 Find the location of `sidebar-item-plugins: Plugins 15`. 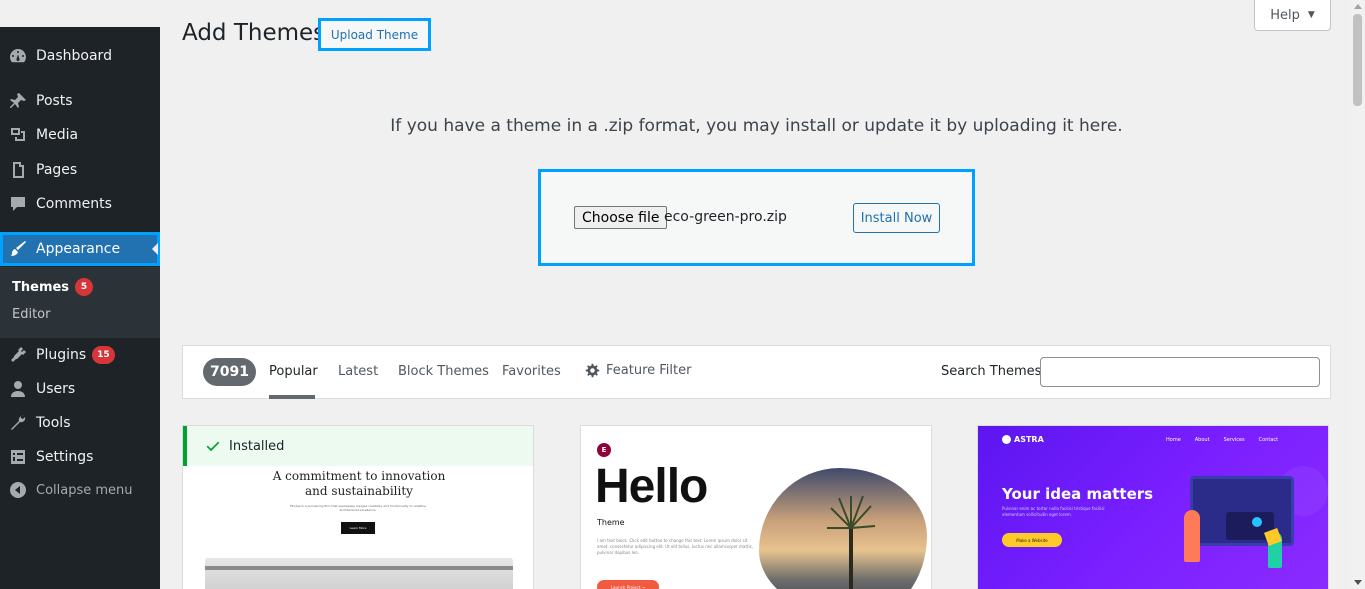

sidebar-item-plugins: Plugins 15 is located at coordinates (80, 355).